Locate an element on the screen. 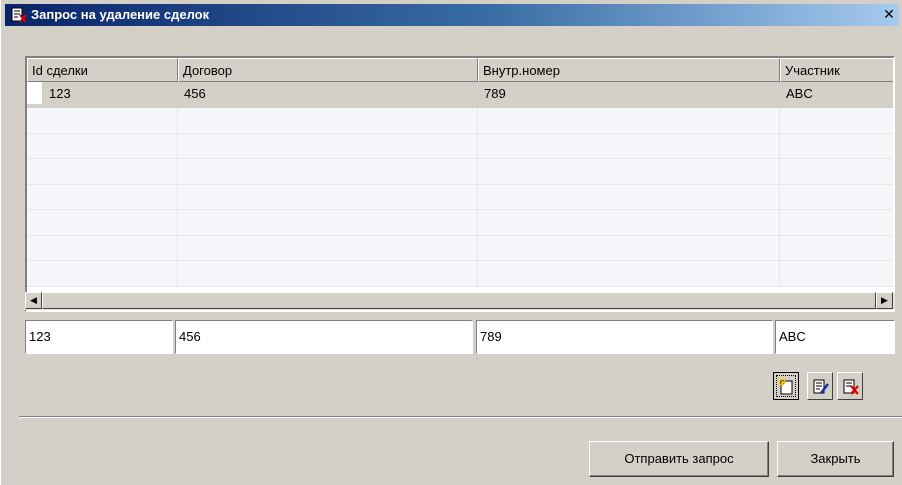 The height and width of the screenshot is (485, 902). close-button: Закрыть is located at coordinates (835, 459).